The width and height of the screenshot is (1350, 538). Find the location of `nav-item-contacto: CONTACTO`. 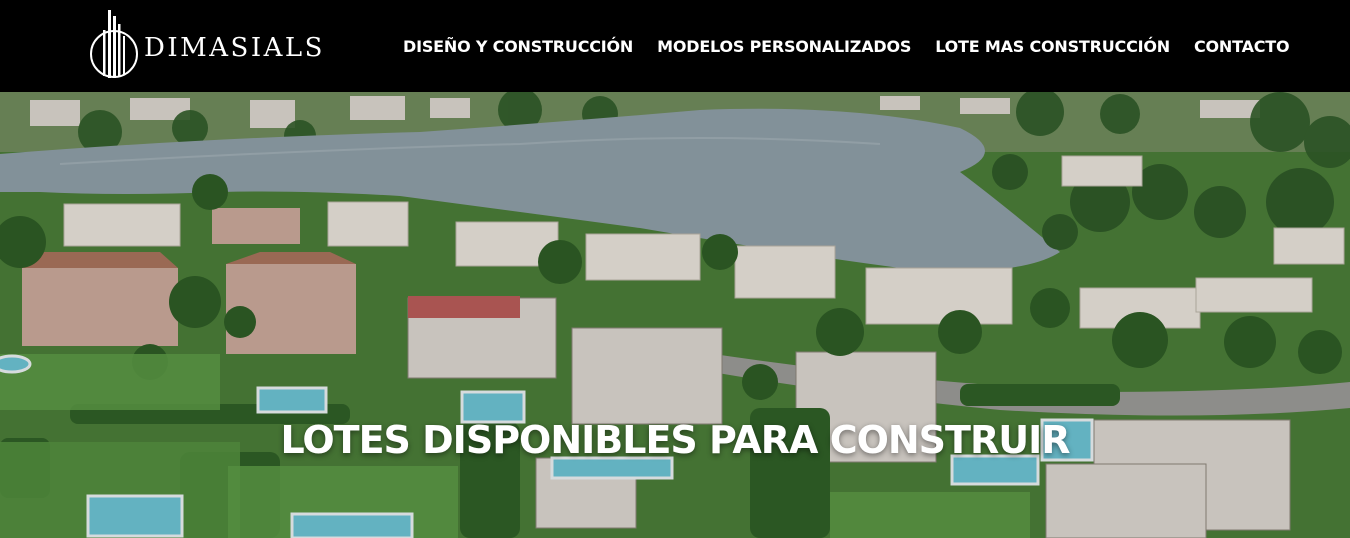

nav-item-contacto: CONTACTO is located at coordinates (1242, 46).